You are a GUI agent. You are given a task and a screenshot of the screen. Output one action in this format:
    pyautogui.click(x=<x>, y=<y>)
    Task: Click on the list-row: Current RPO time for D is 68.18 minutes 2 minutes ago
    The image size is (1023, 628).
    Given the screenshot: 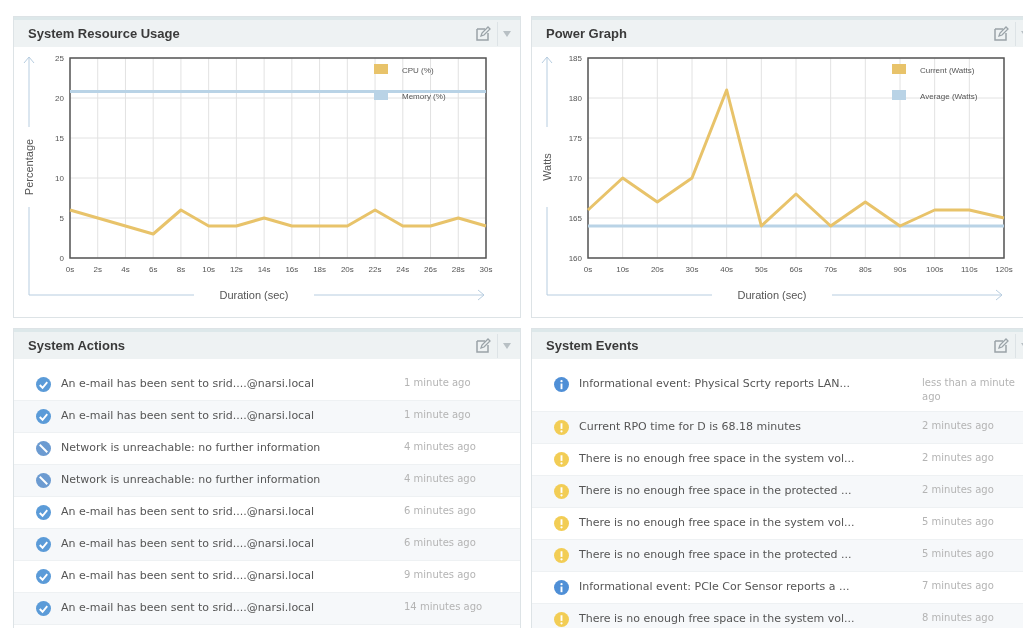 What is the action you would take?
    pyautogui.click(x=777, y=428)
    